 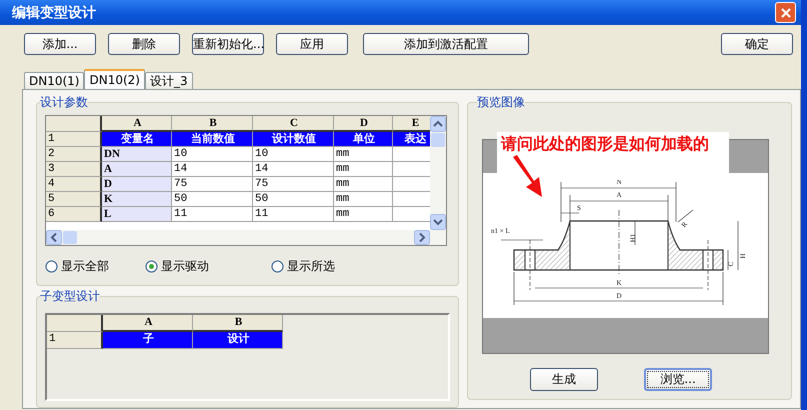 What do you see at coordinates (411, 139) in the screenshot?
I see `table-cell: 表达` at bounding box center [411, 139].